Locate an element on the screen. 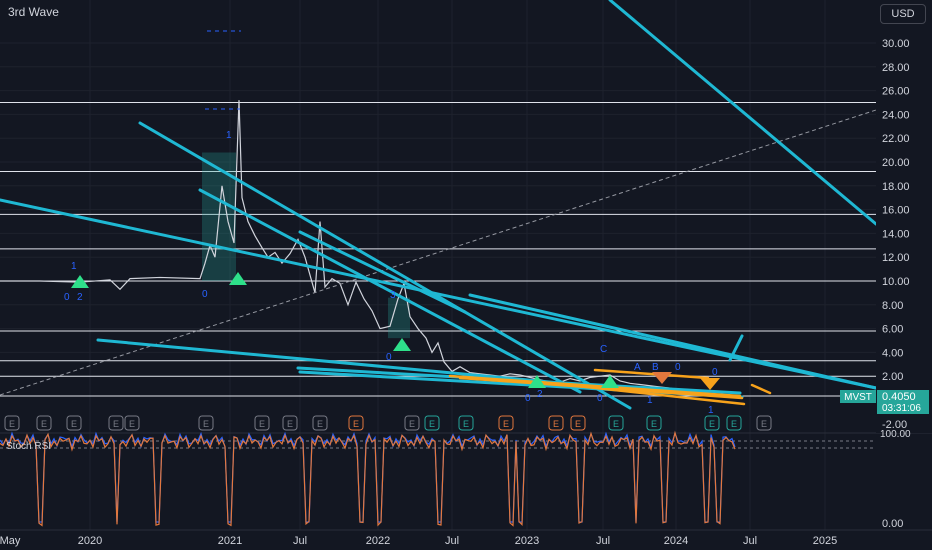 The image size is (932, 550). wave-label-13: 0 is located at coordinates (678, 367).